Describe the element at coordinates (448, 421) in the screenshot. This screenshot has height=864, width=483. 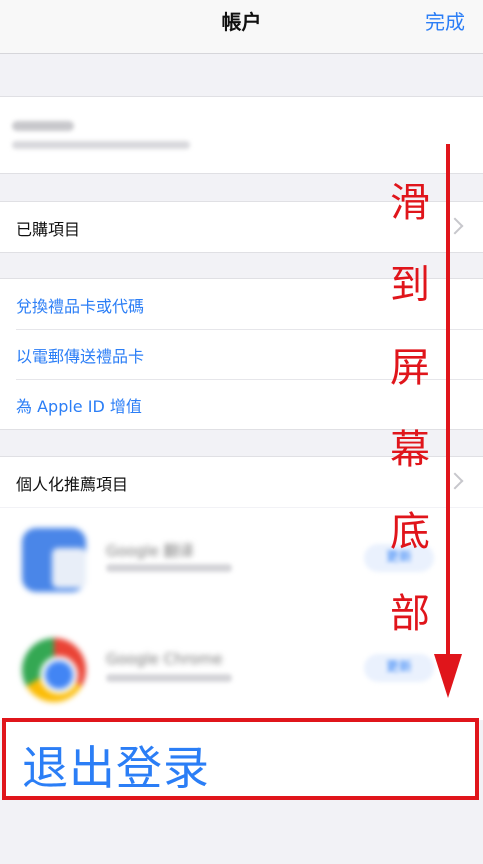
I see `scroll-down-arrow-icon` at that location.